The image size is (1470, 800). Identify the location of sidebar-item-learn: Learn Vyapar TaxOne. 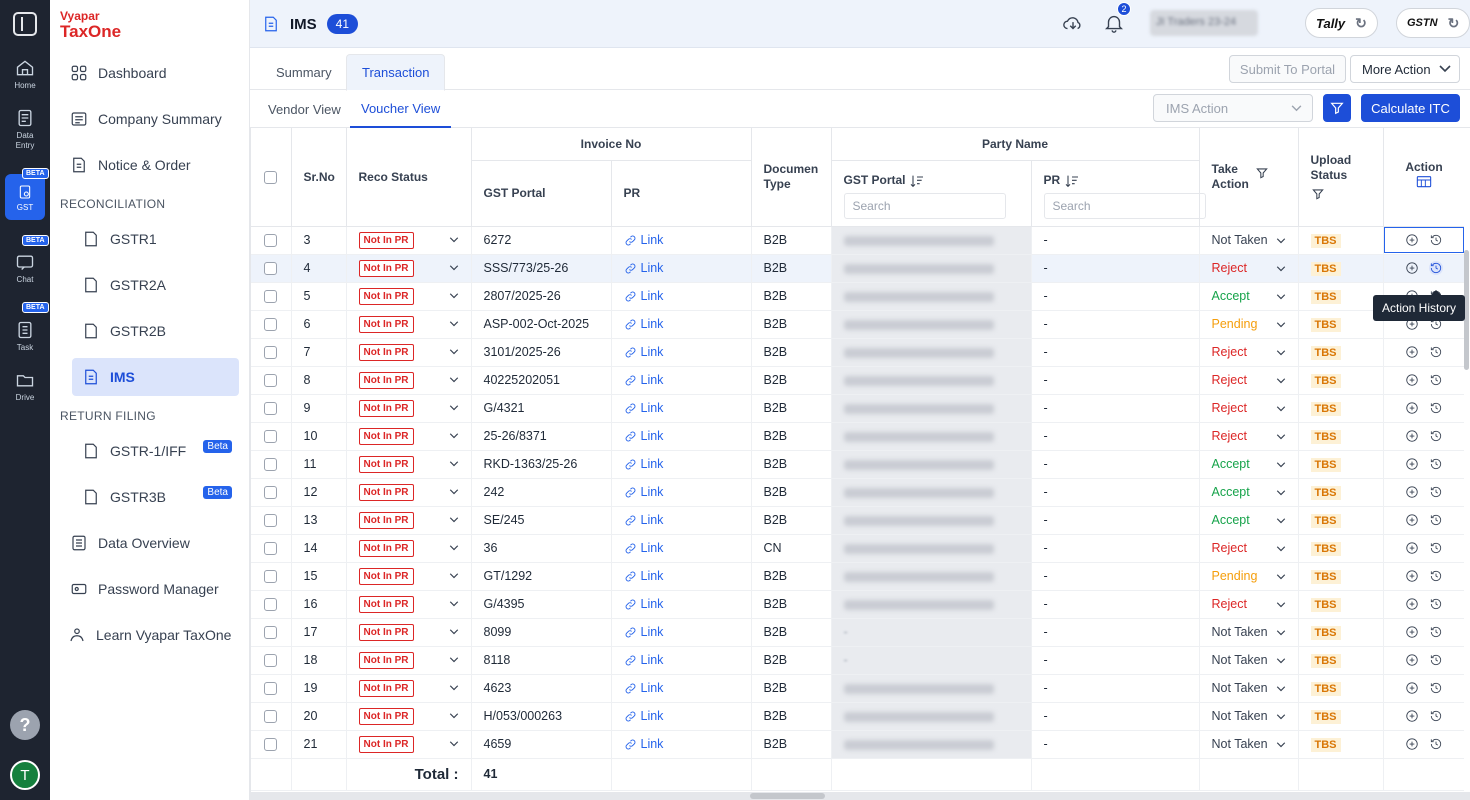
(155, 635).